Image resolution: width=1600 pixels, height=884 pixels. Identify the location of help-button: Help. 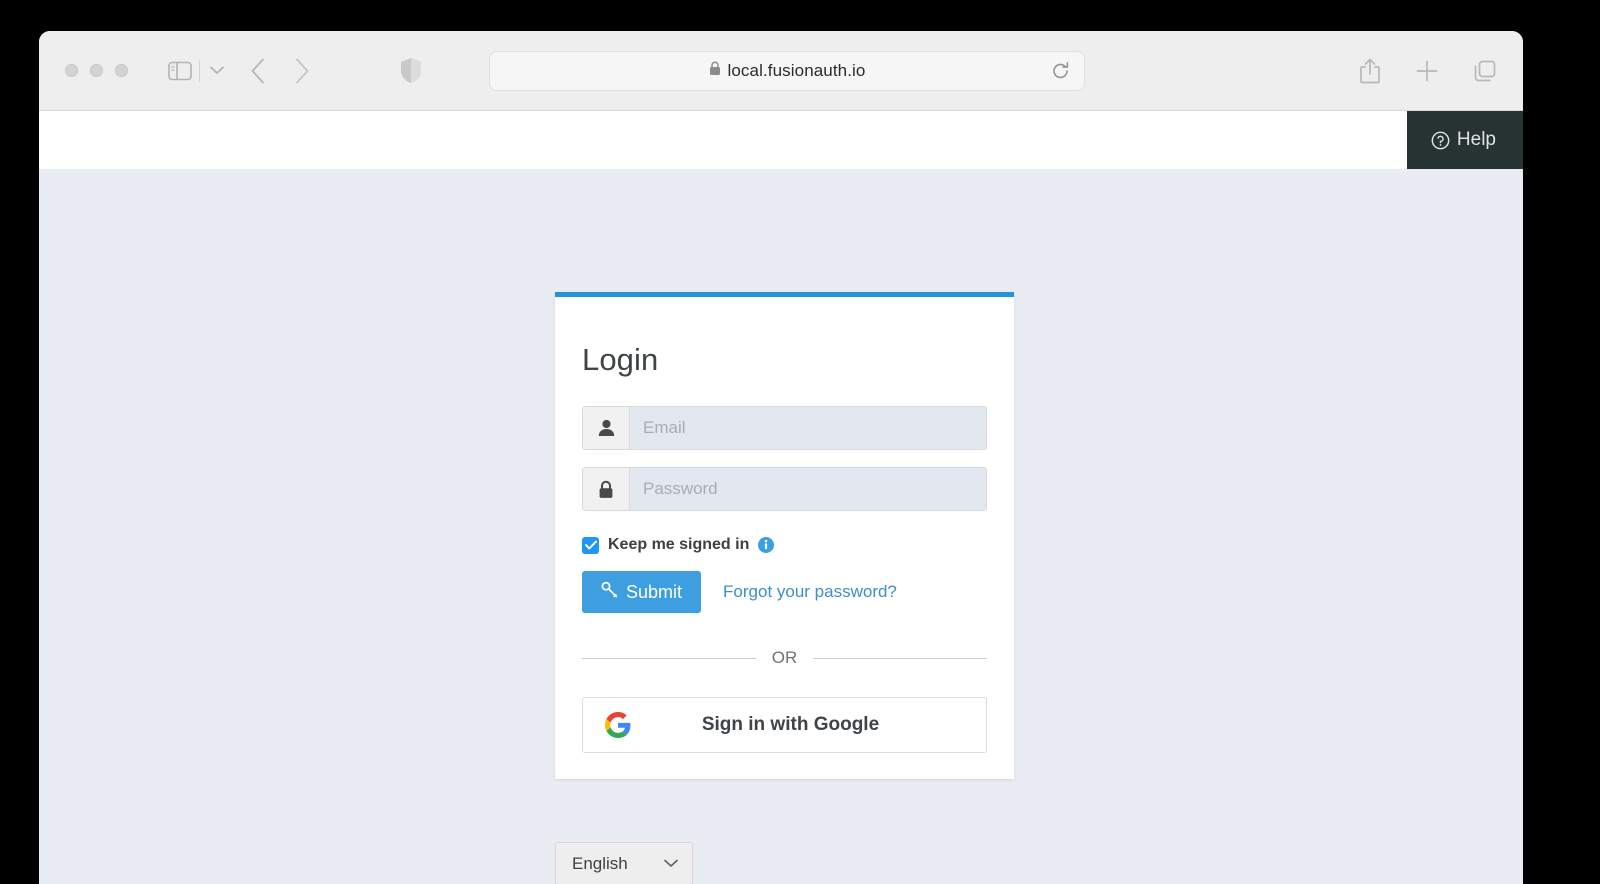
(1464, 140).